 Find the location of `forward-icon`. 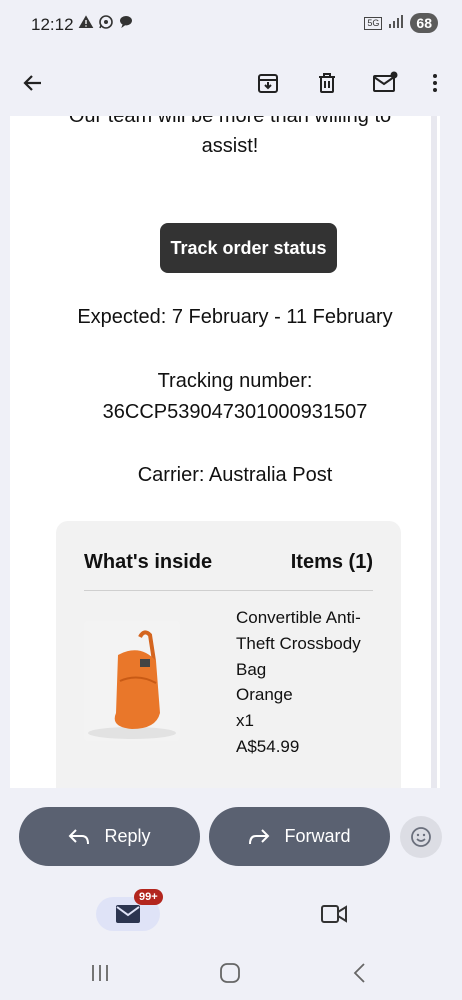

forward-icon is located at coordinates (259, 836).